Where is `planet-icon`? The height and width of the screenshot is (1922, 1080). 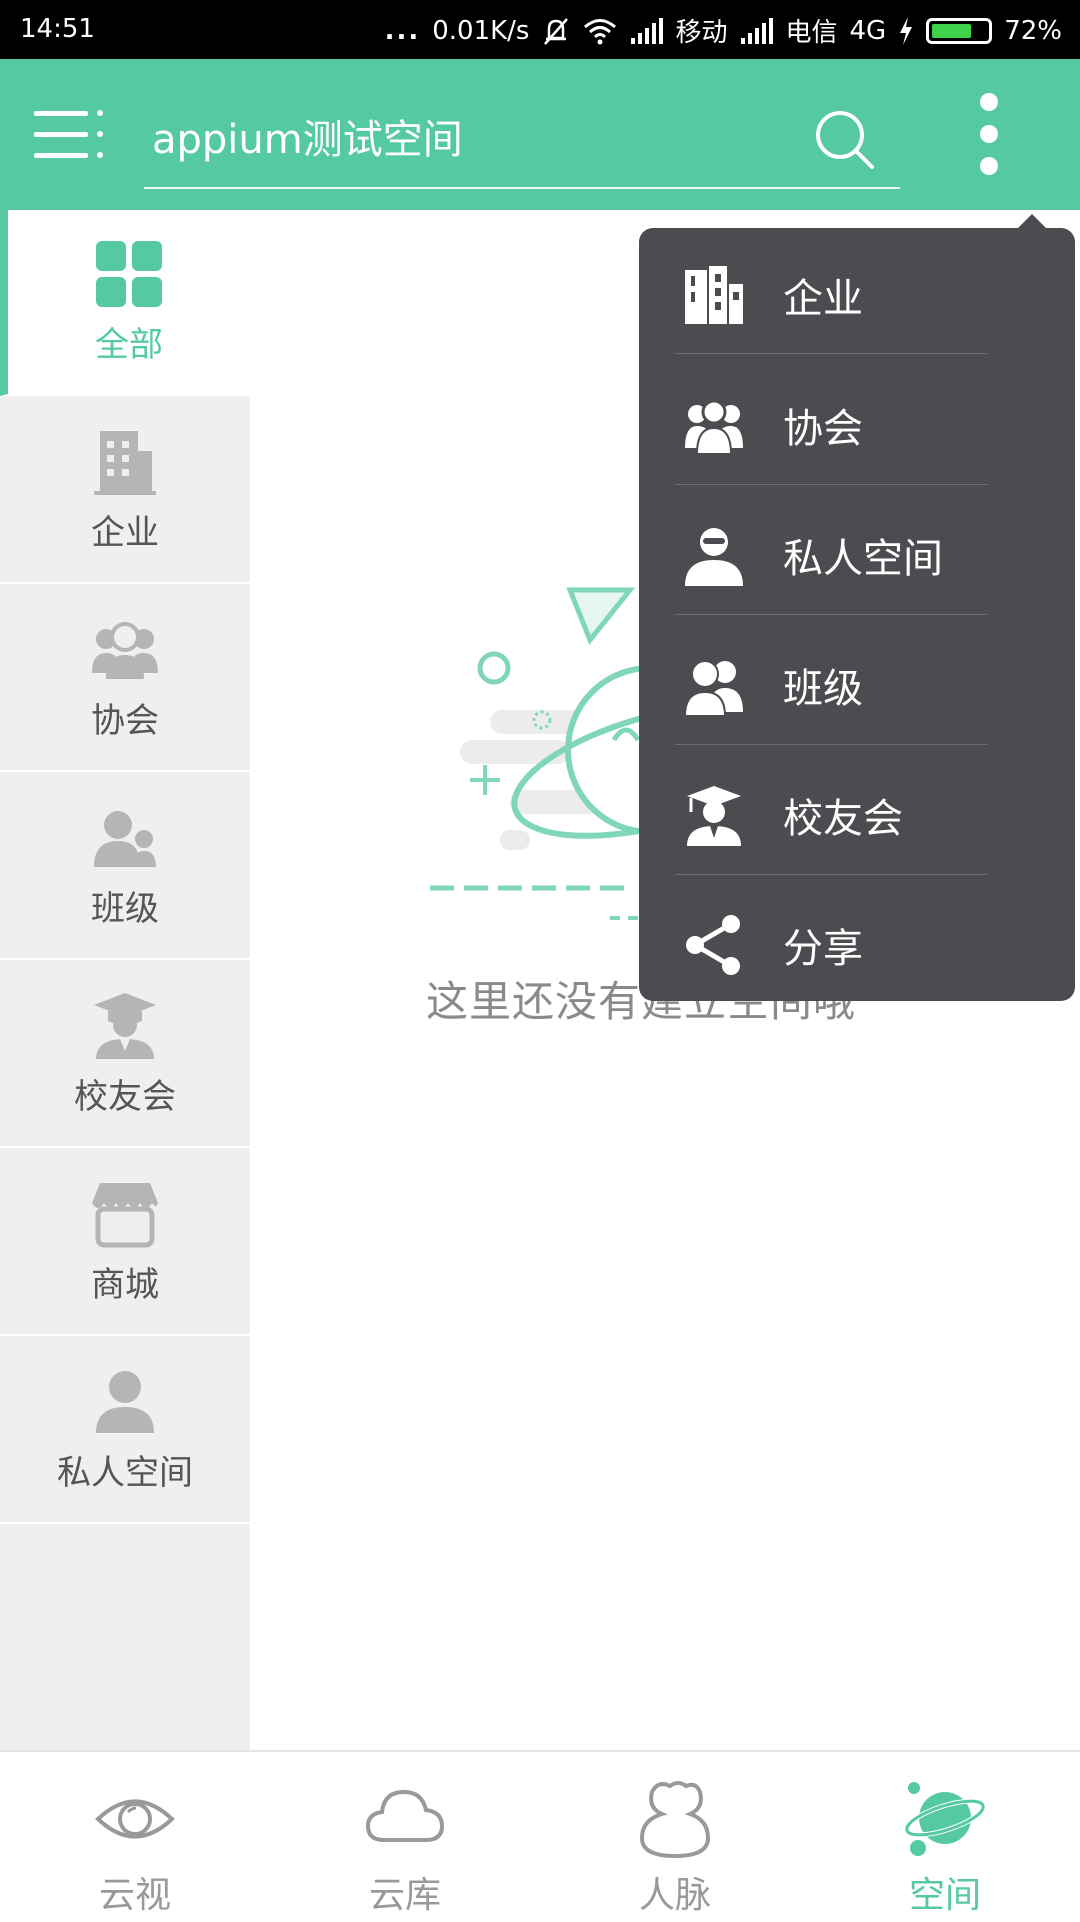 planet-icon is located at coordinates (945, 1819).